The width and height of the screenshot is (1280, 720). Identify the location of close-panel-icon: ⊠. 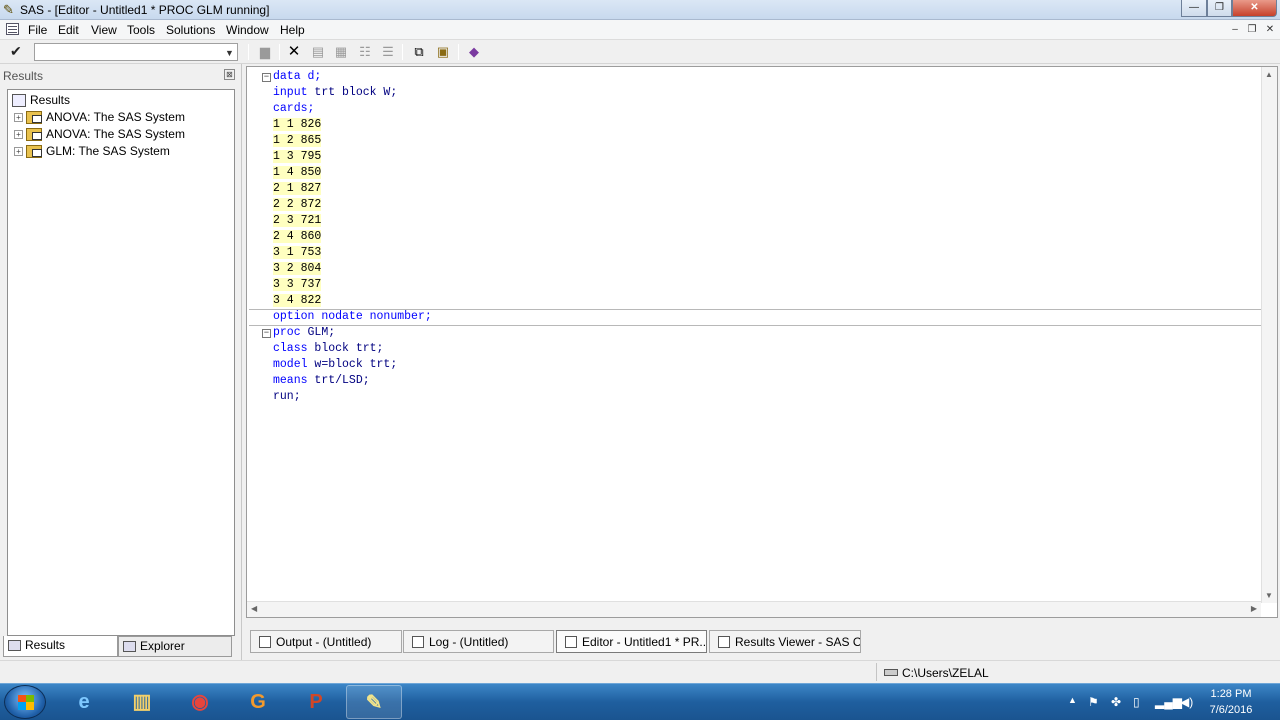
(229, 74).